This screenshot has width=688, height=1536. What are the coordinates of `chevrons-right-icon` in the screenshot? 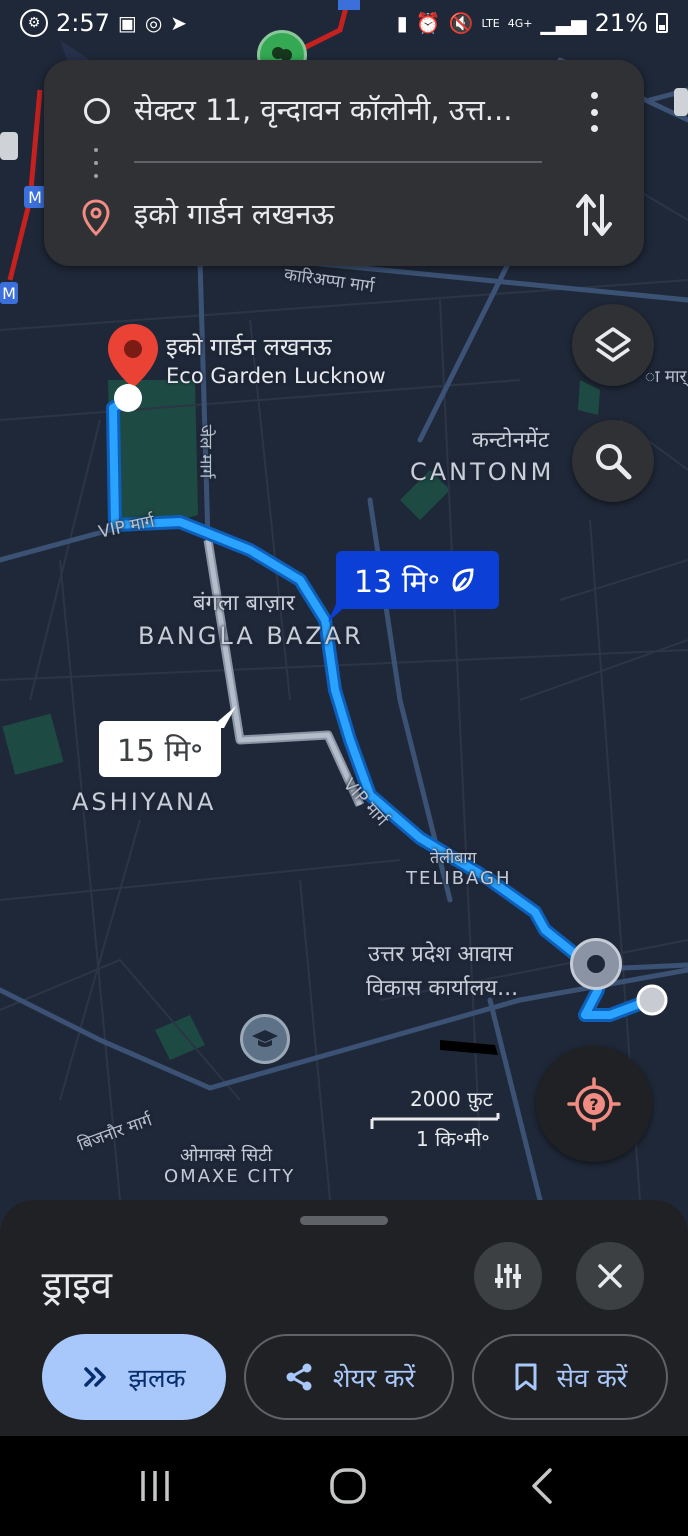 It's located at (95, 1377).